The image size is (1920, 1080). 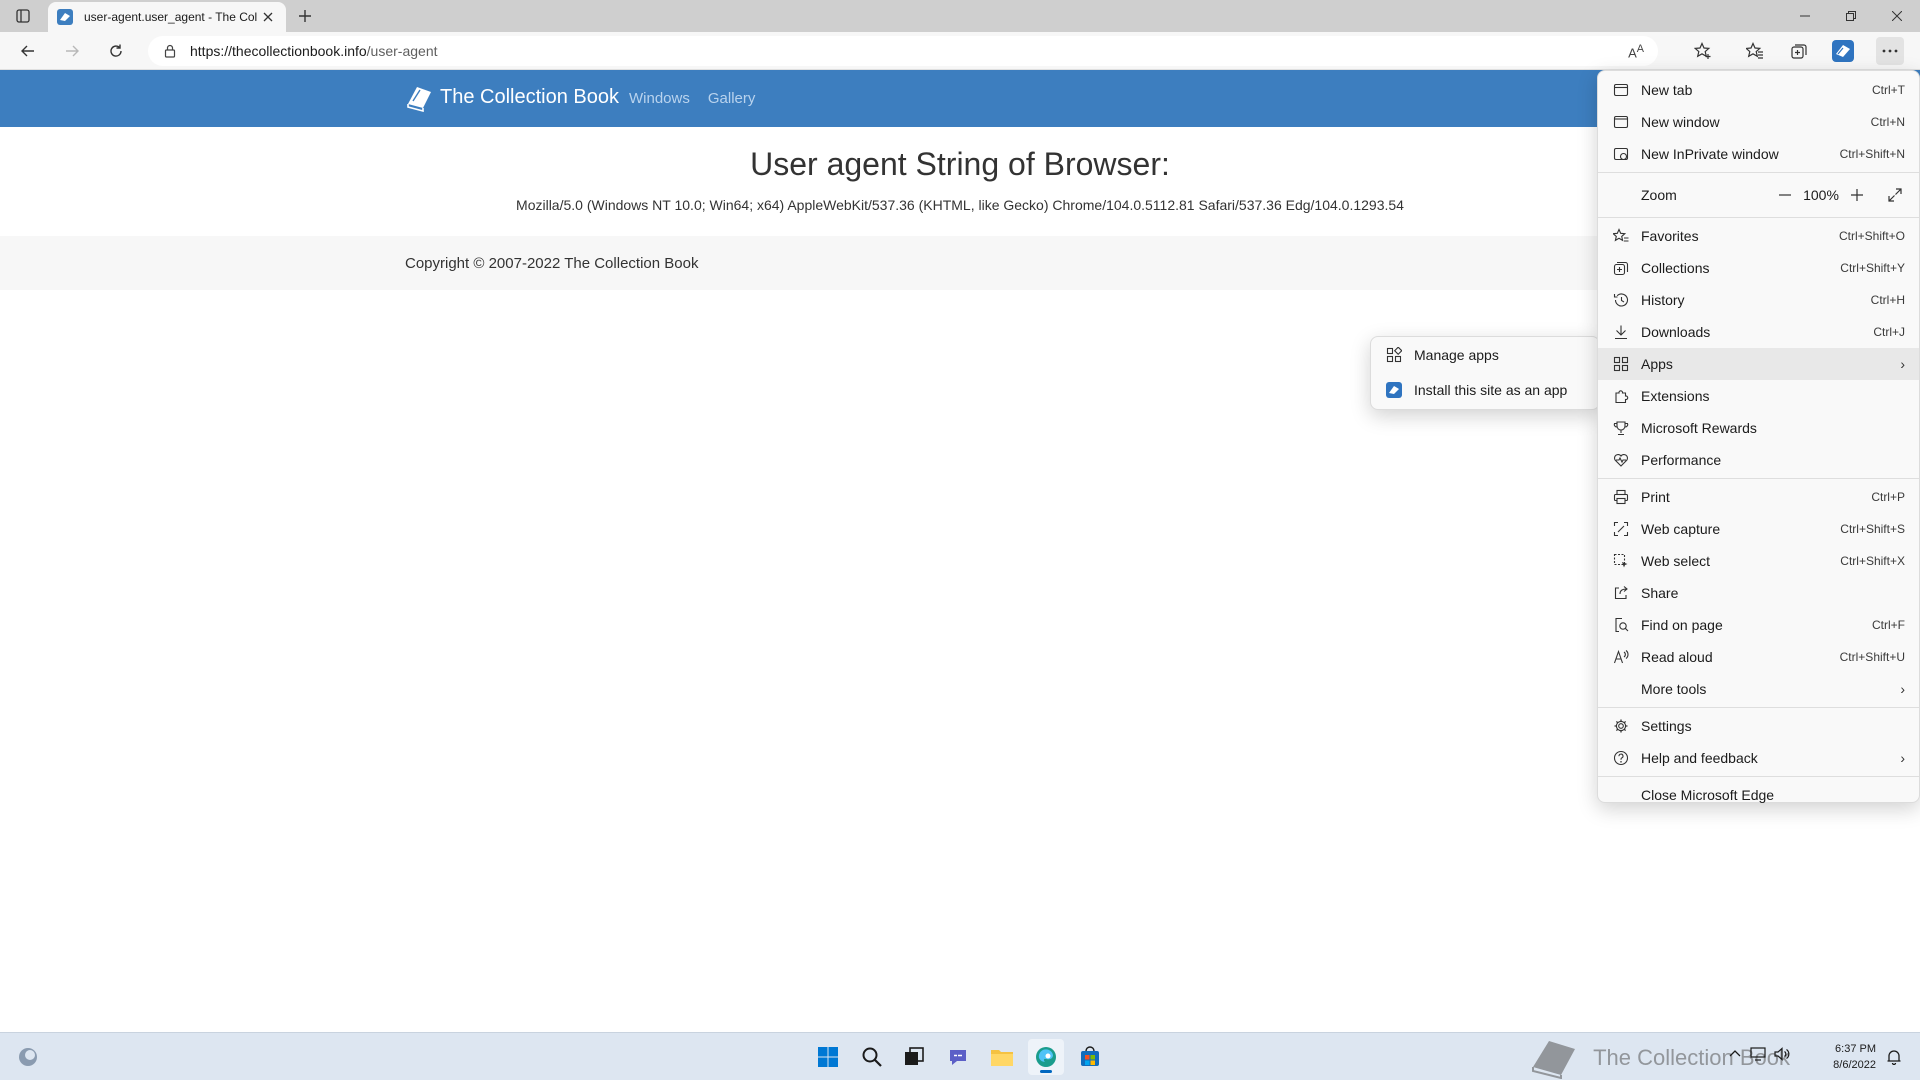 I want to click on forward-button, so click(x=72, y=51).